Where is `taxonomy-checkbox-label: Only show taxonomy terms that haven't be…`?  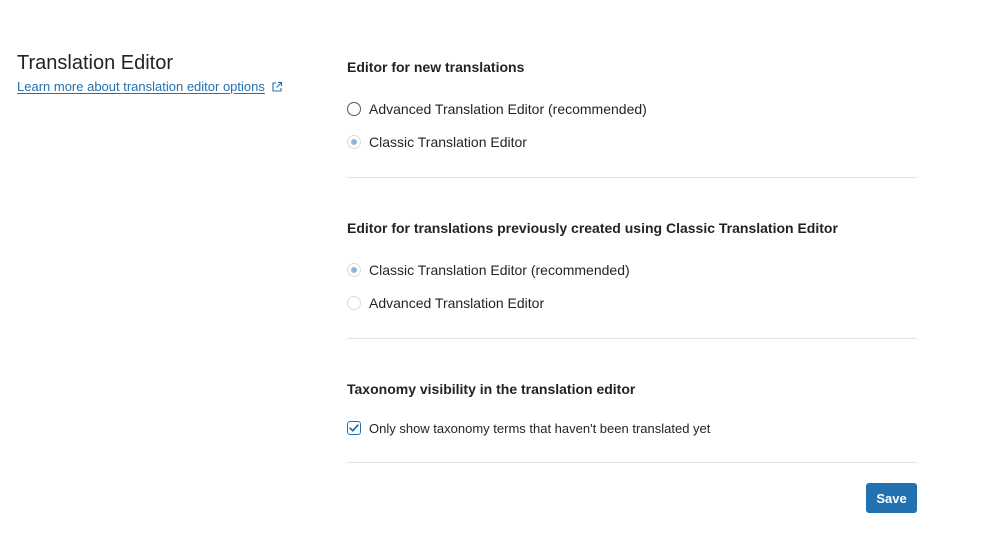
taxonomy-checkbox-label: Only show taxonomy terms that haven't be… is located at coordinates (540, 428).